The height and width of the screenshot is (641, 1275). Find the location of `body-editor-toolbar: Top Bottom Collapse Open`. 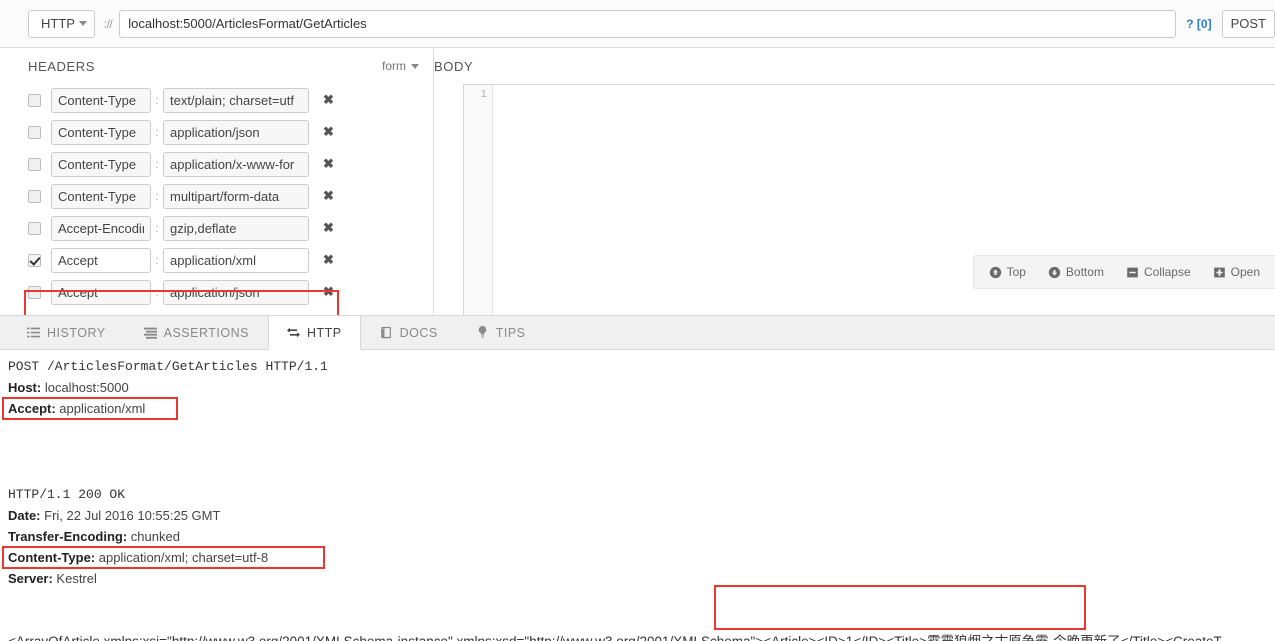

body-editor-toolbar: Top Bottom Collapse Open is located at coordinates (1123, 272).